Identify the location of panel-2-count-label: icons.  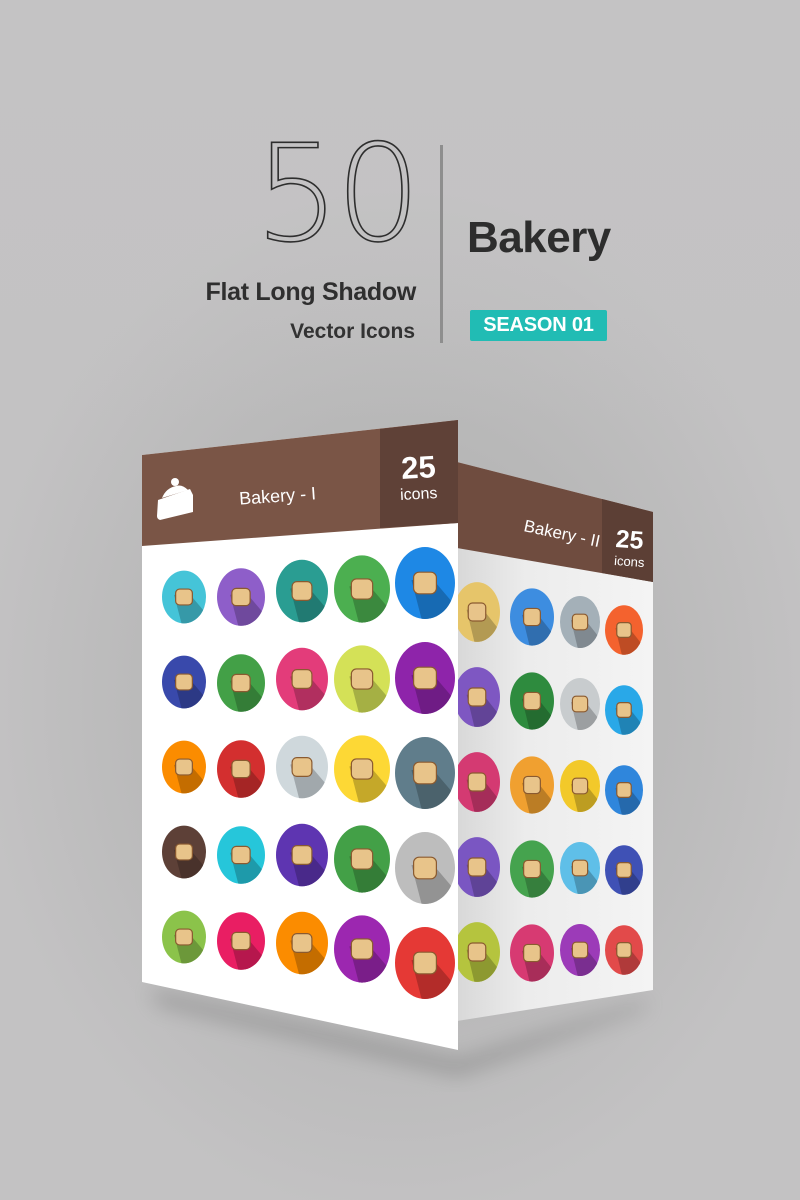
(630, 561).